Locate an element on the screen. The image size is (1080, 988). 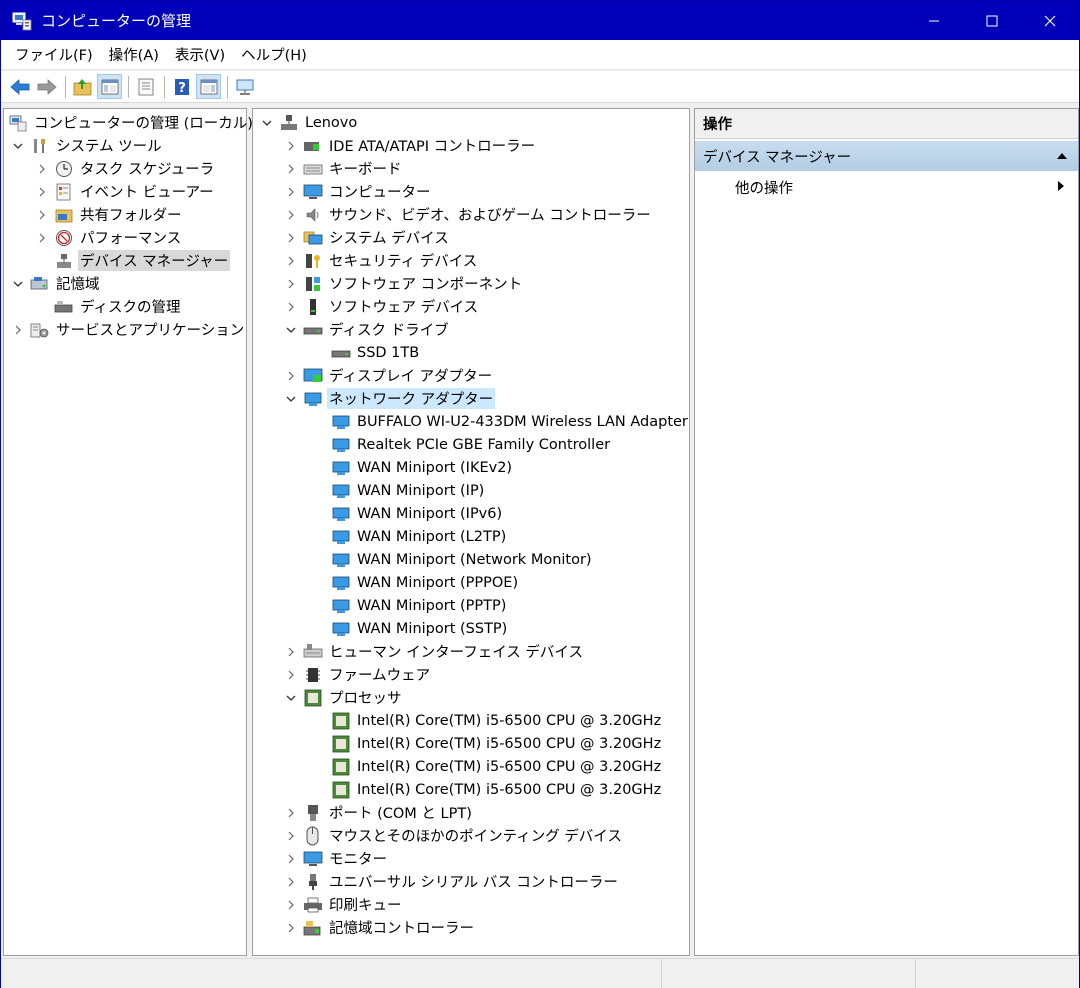
device-category-network-adapters: ネットワーク アダプター is located at coordinates (389, 398).